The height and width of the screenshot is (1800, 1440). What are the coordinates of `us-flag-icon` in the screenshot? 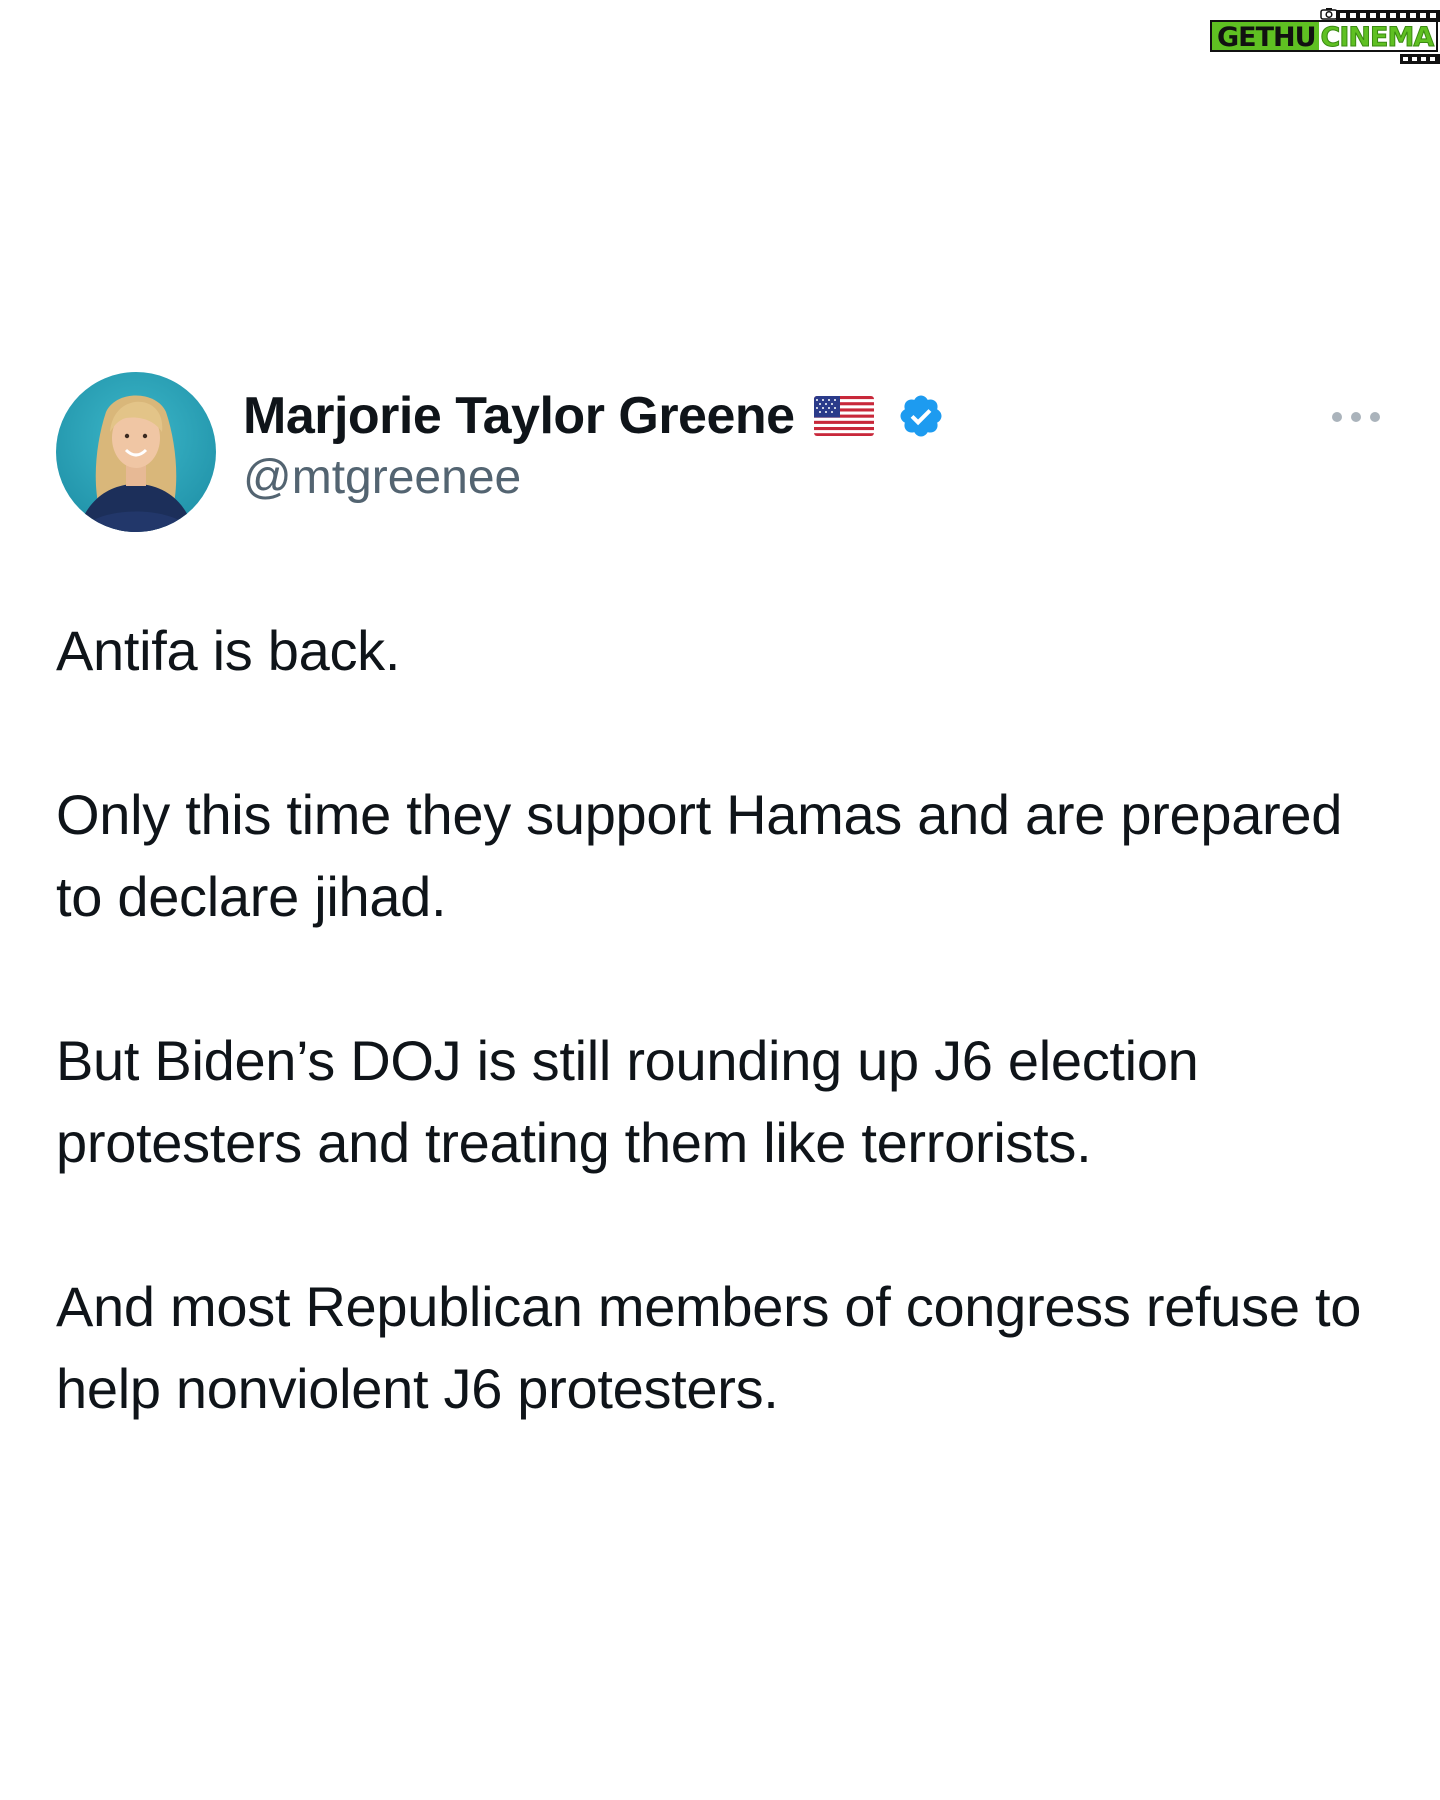 It's located at (843, 416).